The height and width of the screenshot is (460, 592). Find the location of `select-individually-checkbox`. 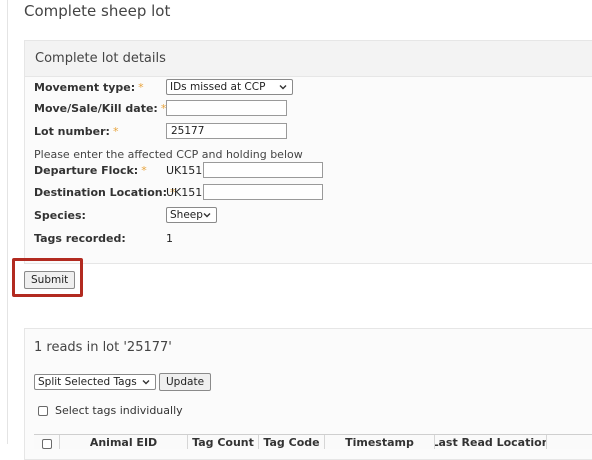

select-individually-checkbox is located at coordinates (43, 410).